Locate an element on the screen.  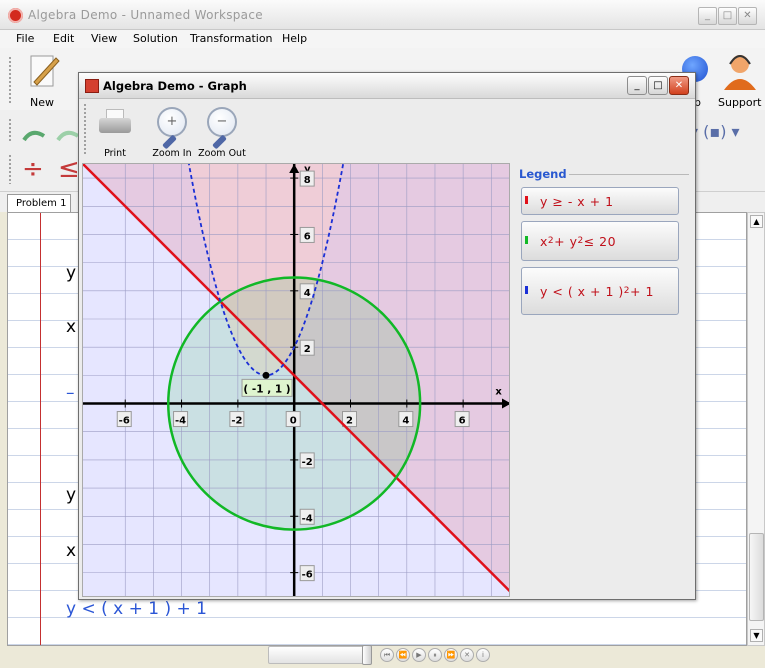
graph-window-title: Algebra Demo - Graph is located at coordinates (175, 86).